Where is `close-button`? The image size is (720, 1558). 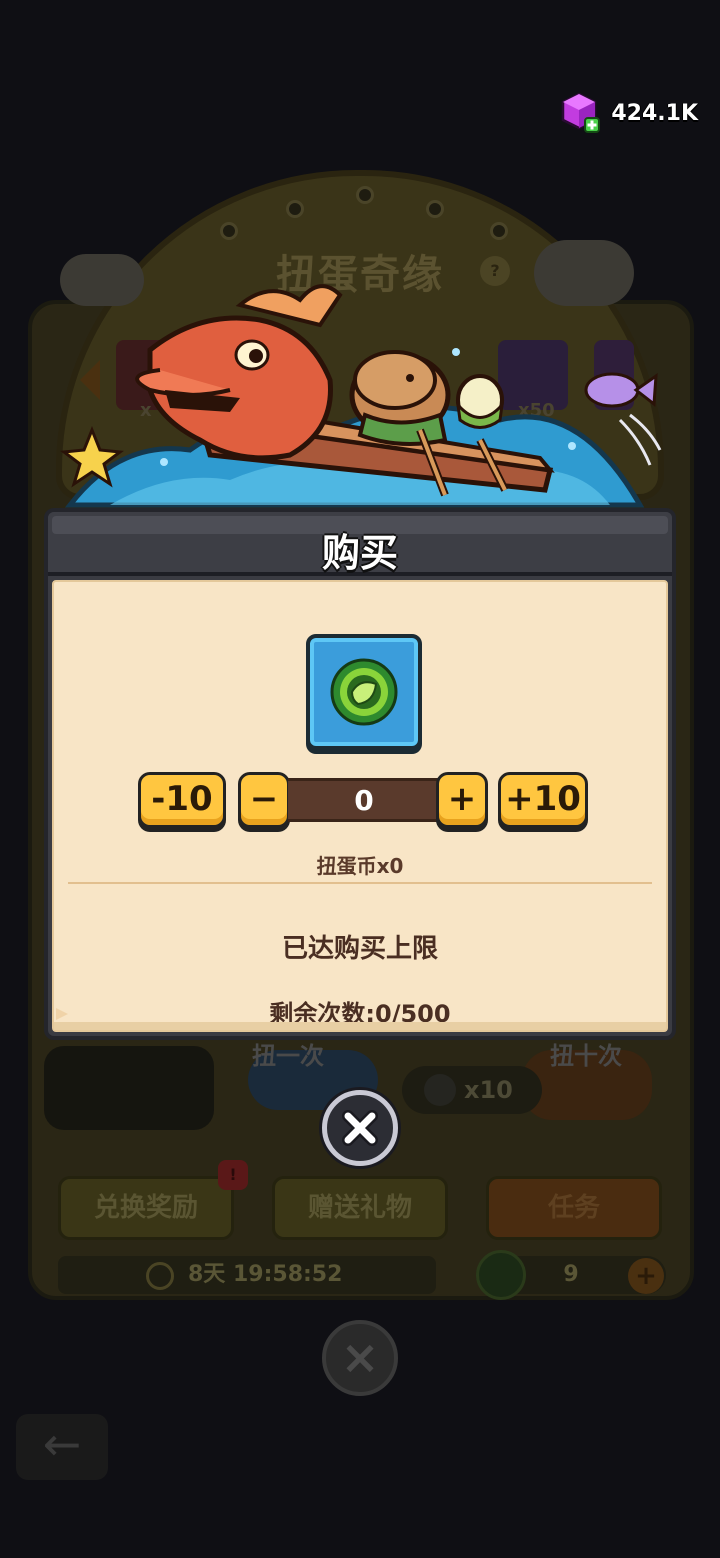 close-button is located at coordinates (360, 1128).